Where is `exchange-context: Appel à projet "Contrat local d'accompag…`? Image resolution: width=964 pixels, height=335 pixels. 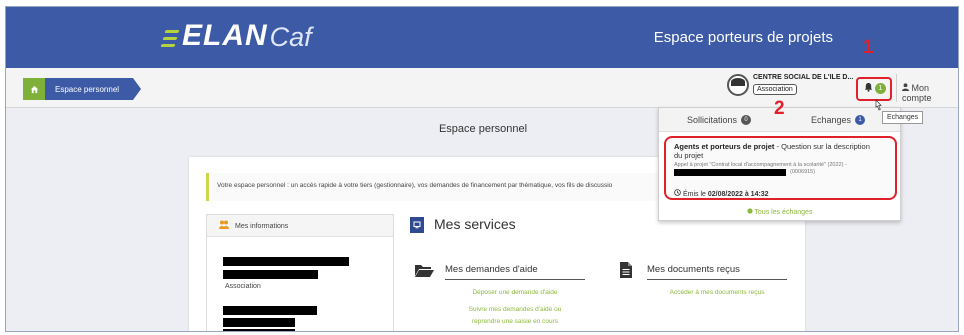
exchange-context: Appel à projet "Contrat local d'accompag… is located at coordinates (784, 169).